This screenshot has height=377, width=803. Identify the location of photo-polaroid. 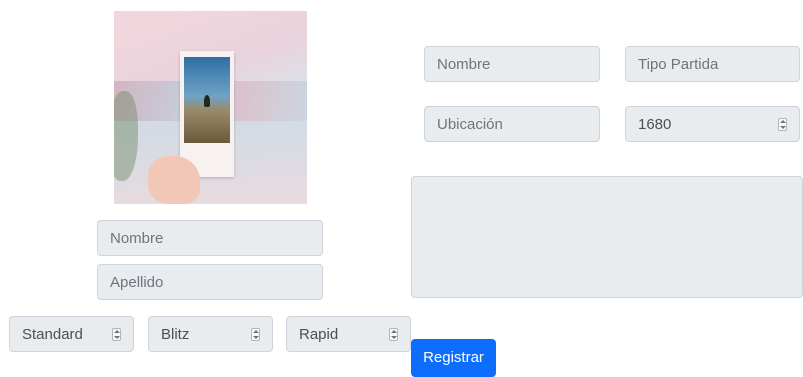
(207, 114).